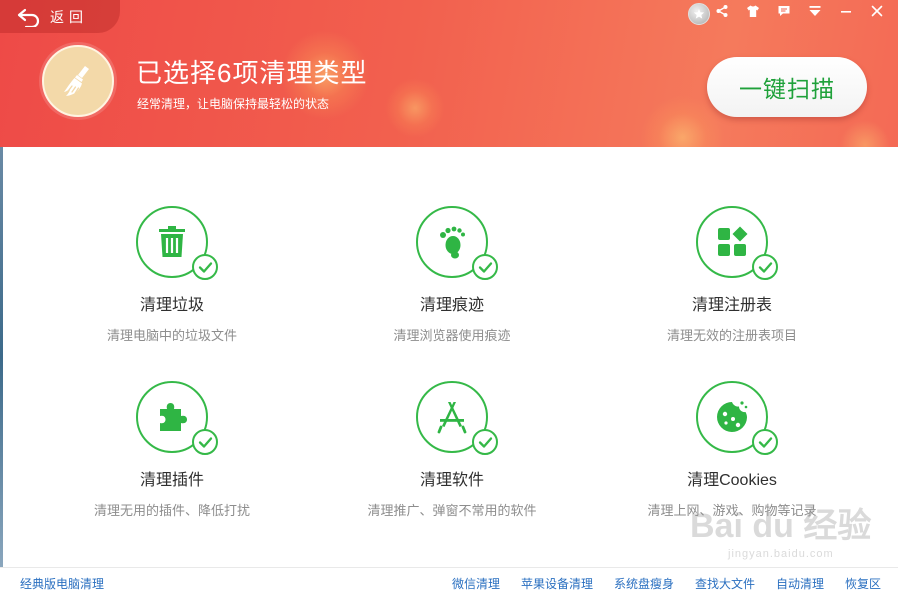 Image resolution: width=898 pixels, height=599 pixels. What do you see at coordinates (69, 16) in the screenshot?
I see `back-label: 返回` at bounding box center [69, 16].